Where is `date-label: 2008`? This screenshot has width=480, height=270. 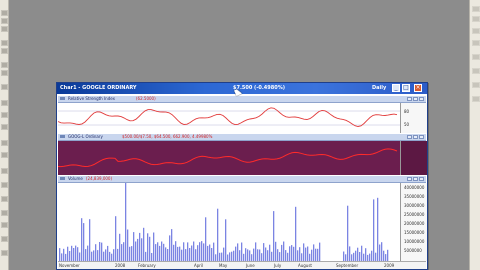 date-label: 2008 is located at coordinates (120, 265).